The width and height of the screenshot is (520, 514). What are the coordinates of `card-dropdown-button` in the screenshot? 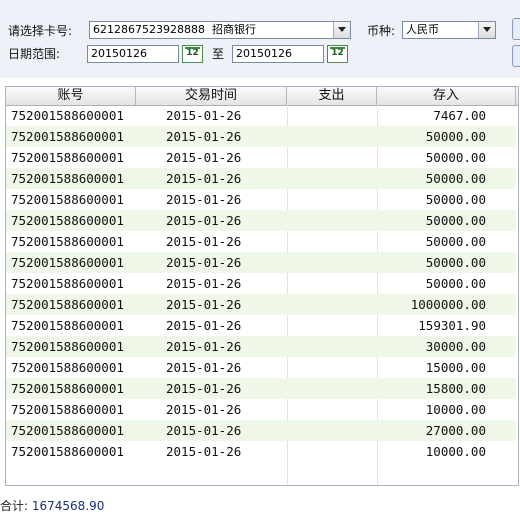 It's located at (341, 30).